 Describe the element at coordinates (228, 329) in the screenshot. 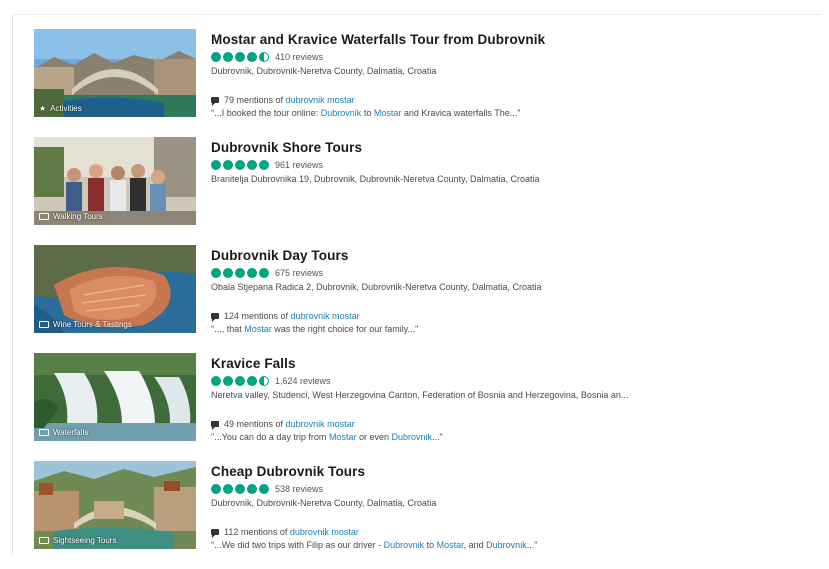

I see `snippet-text: "..., that` at that location.